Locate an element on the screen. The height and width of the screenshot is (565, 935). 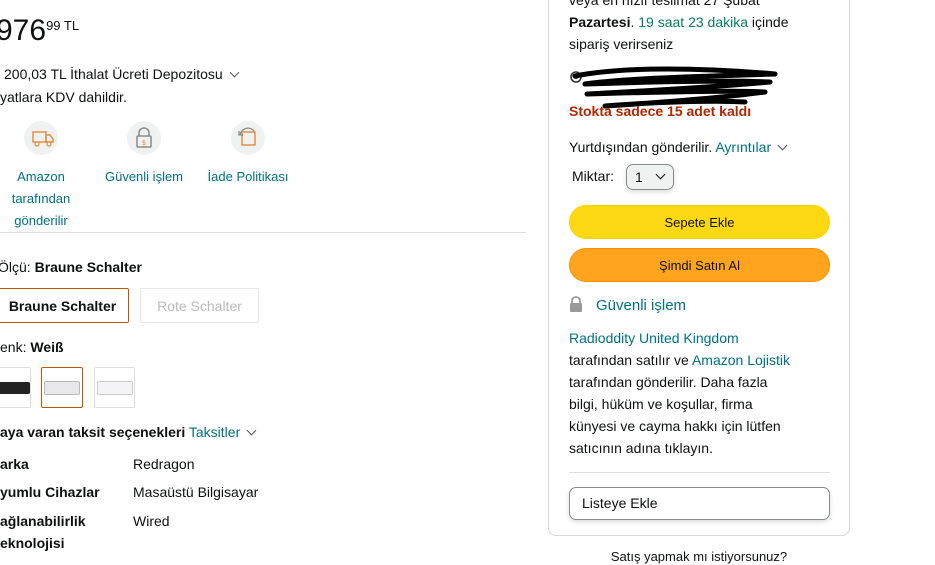
feature-label-line: Güvenli işlem is located at coordinates (144, 177).